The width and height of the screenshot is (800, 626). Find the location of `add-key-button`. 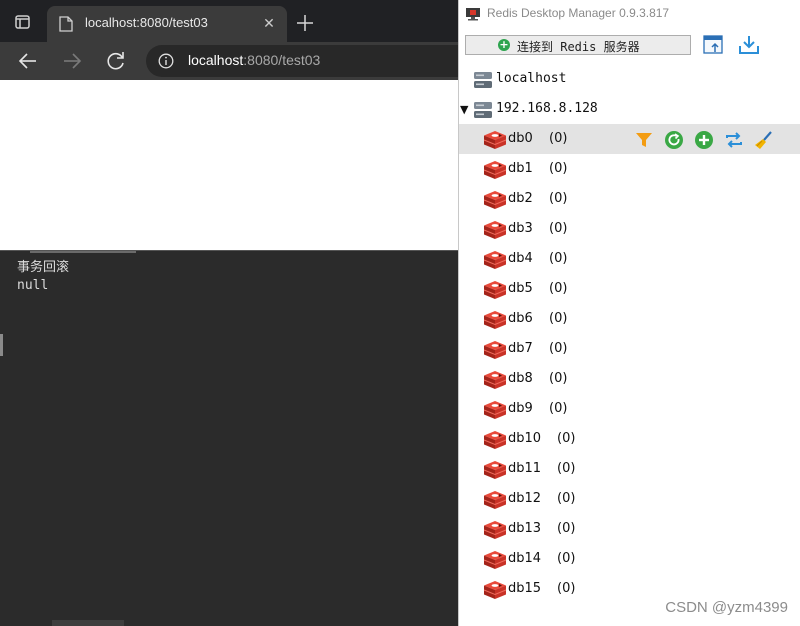

add-key-button is located at coordinates (704, 140).